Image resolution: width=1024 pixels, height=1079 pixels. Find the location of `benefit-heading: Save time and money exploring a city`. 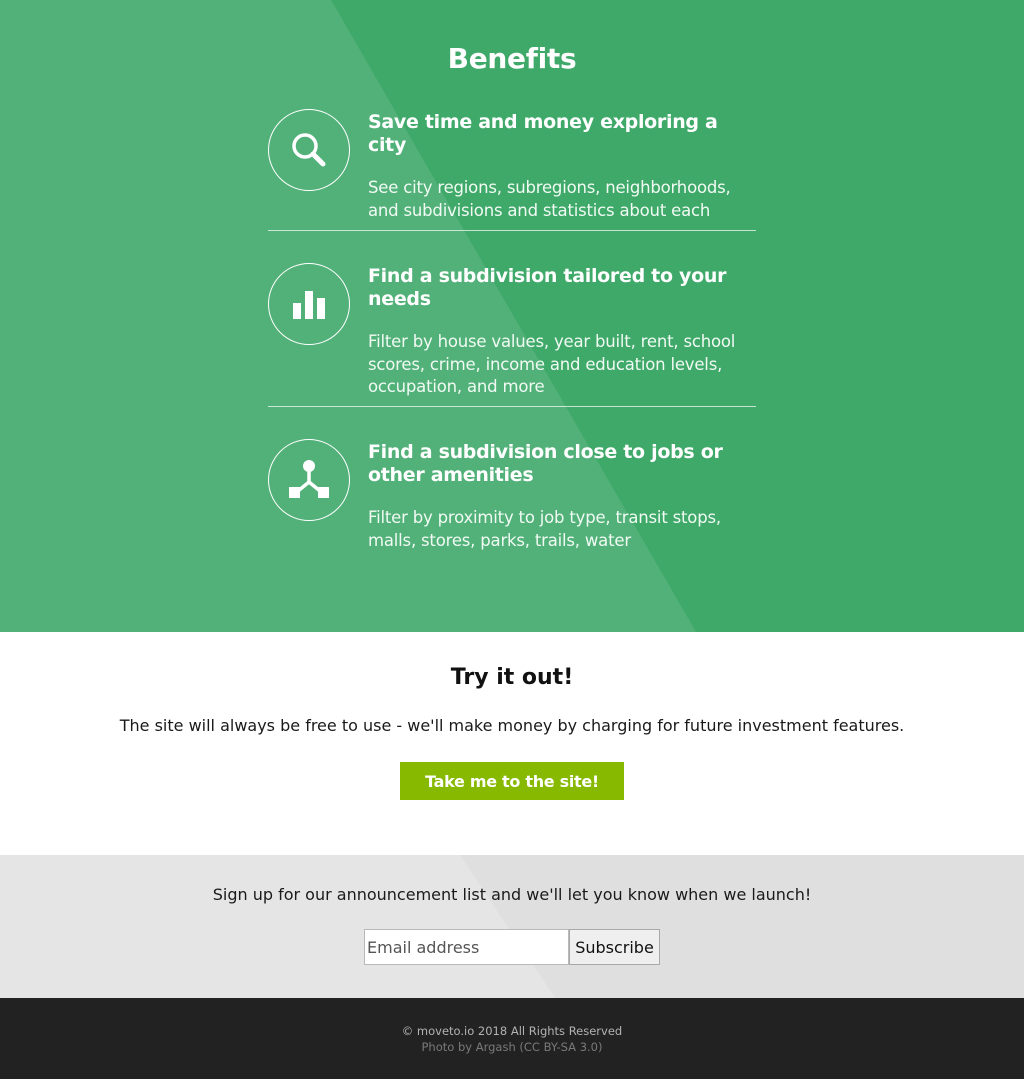

benefit-heading: Save time and money exploring a city is located at coordinates (543, 133).